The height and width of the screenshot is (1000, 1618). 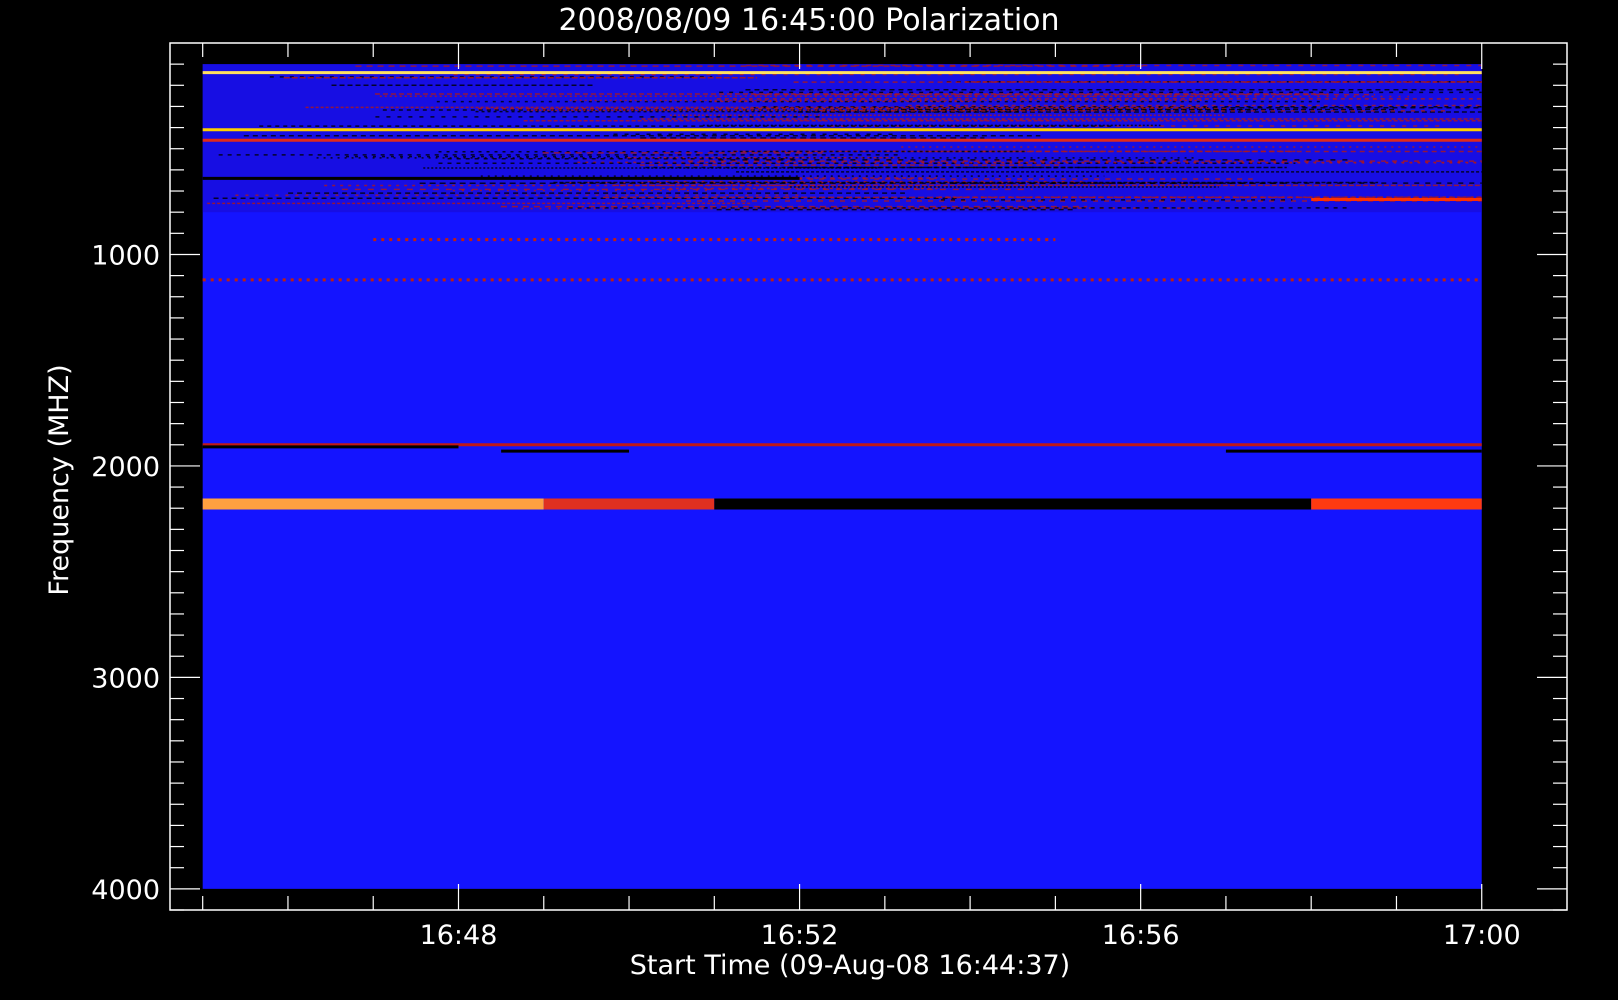 I want to click on y-tick-label: 3000, so click(x=125, y=678).